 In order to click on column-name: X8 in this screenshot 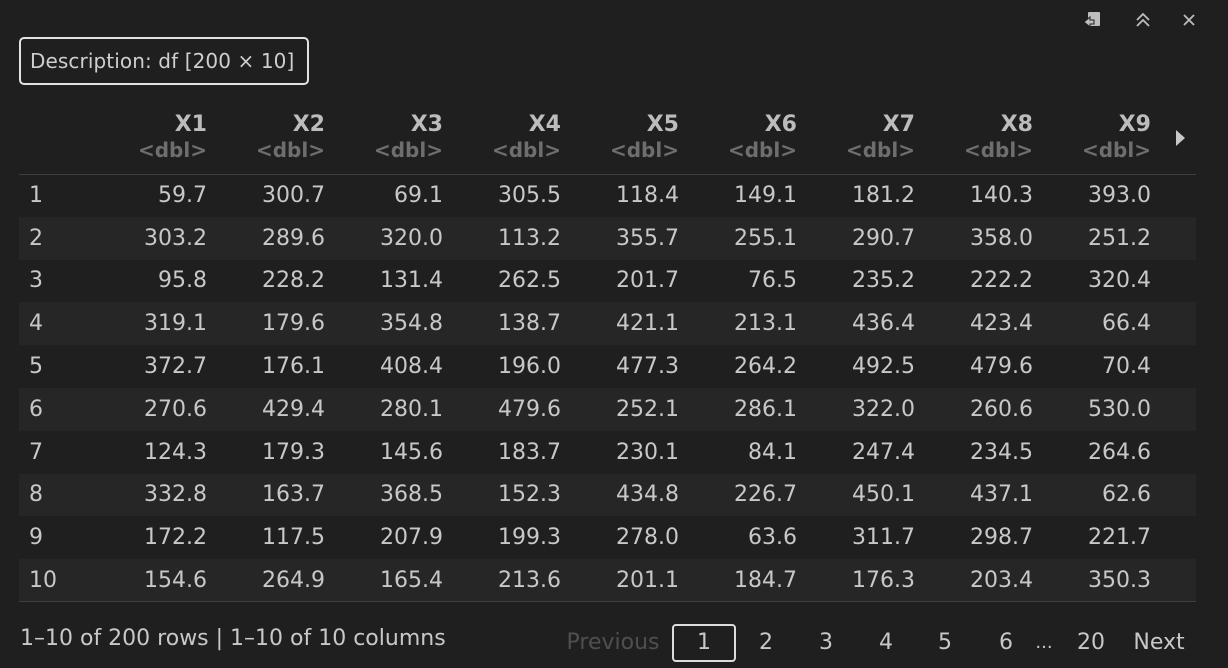, I will do `click(1016, 124)`.